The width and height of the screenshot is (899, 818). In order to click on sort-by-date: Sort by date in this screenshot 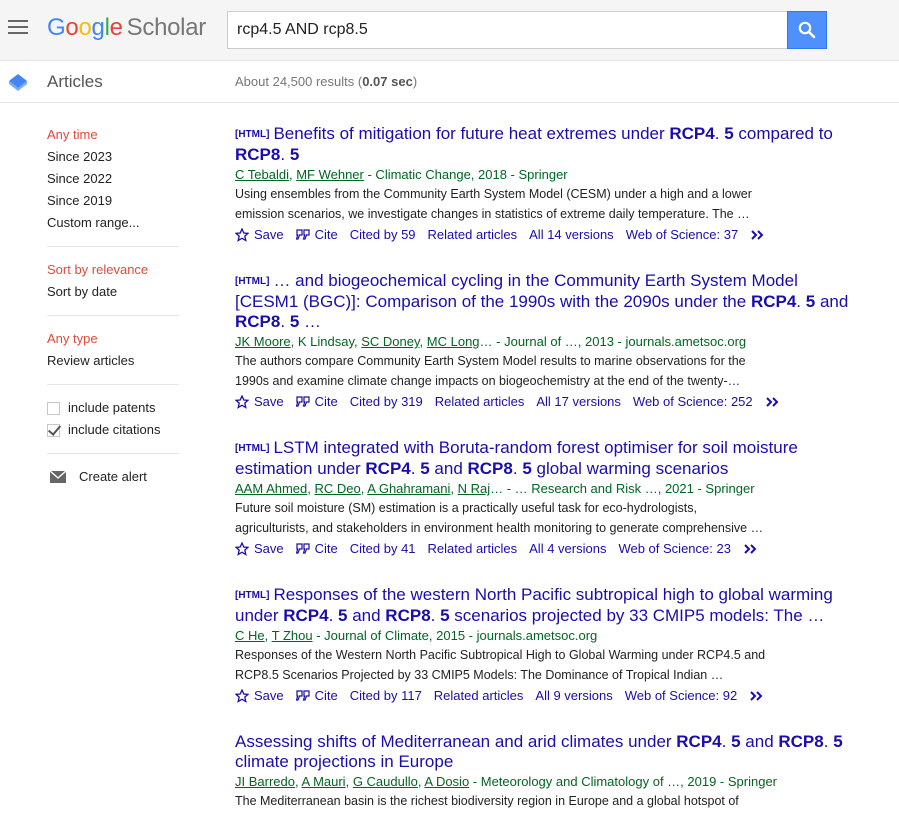, I will do `click(113, 292)`.